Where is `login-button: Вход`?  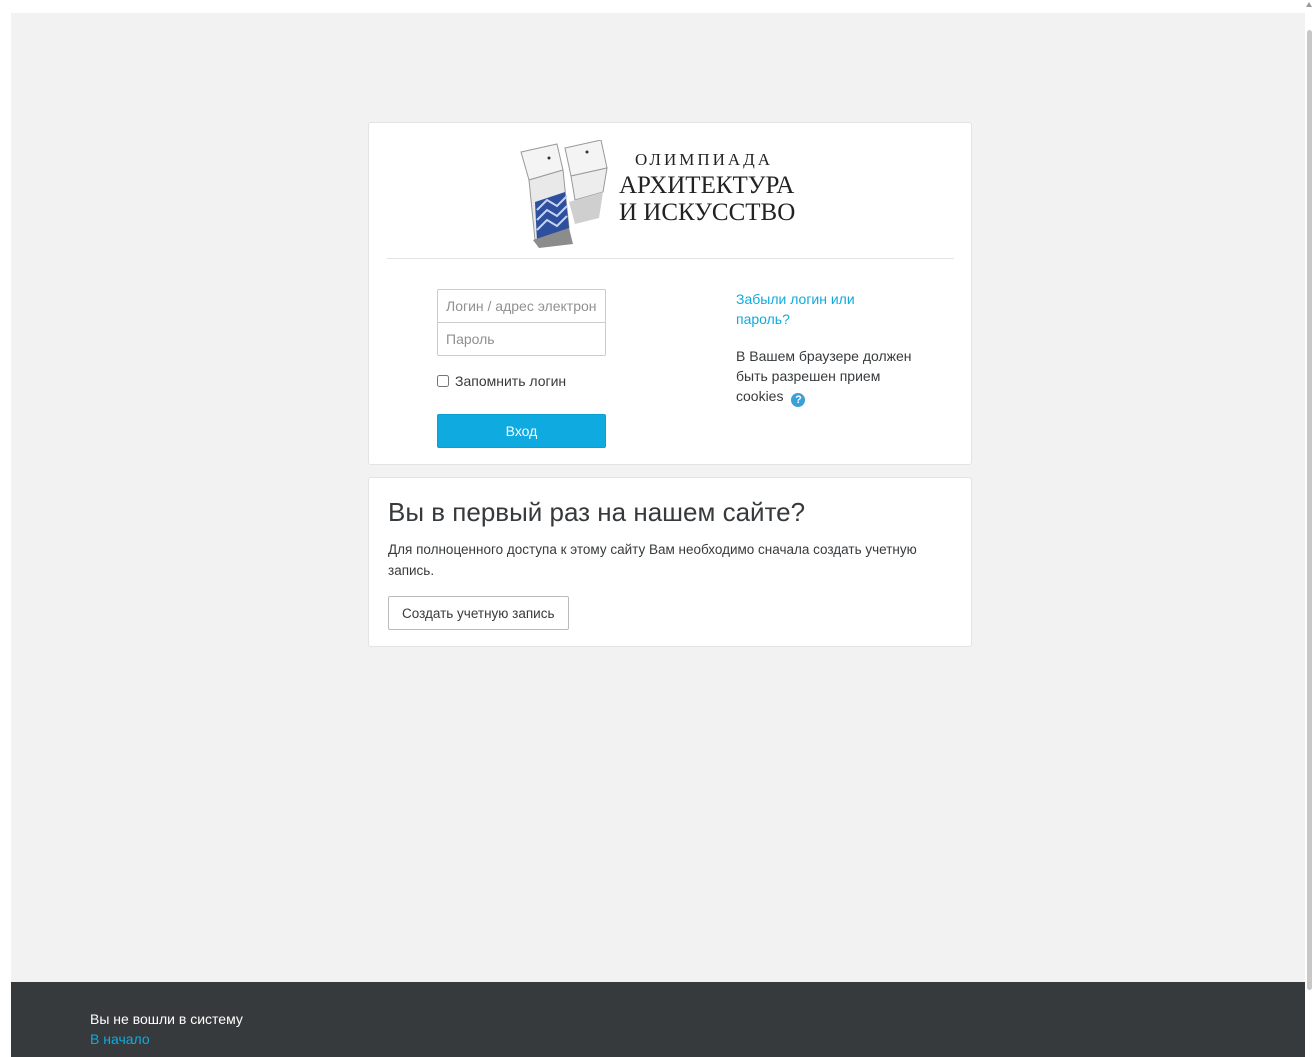
login-button: Вход is located at coordinates (521, 431).